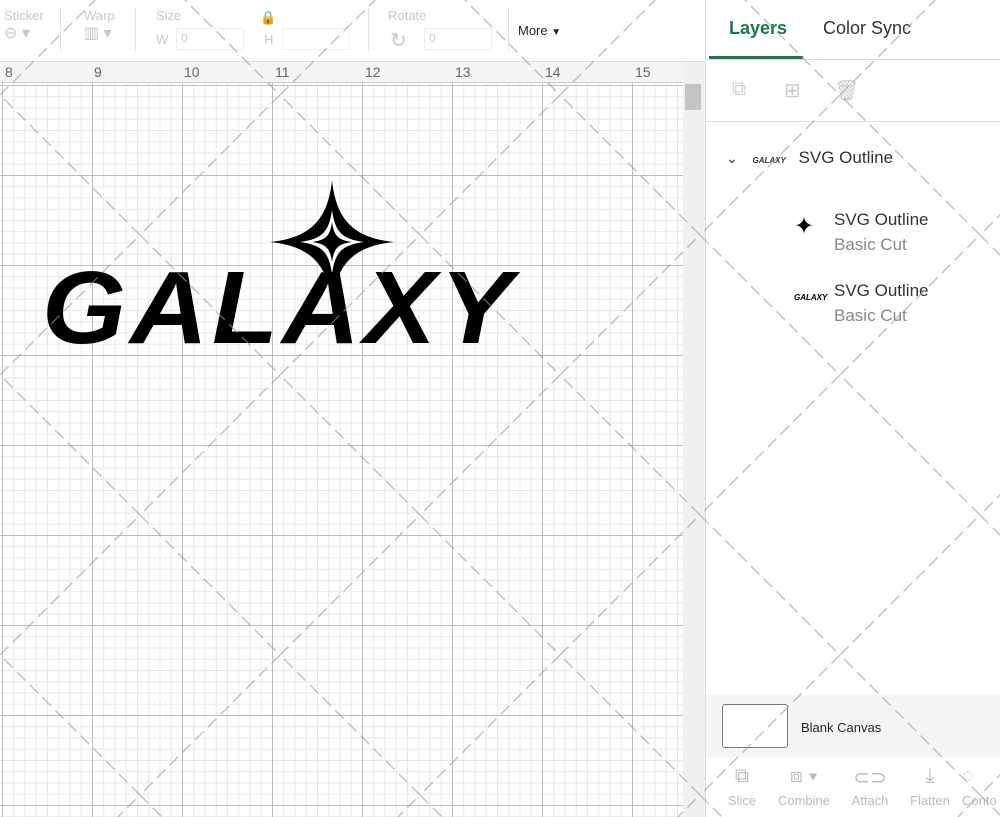  What do you see at coordinates (981, 786) in the screenshot?
I see `contour-button: ◌ Conto` at bounding box center [981, 786].